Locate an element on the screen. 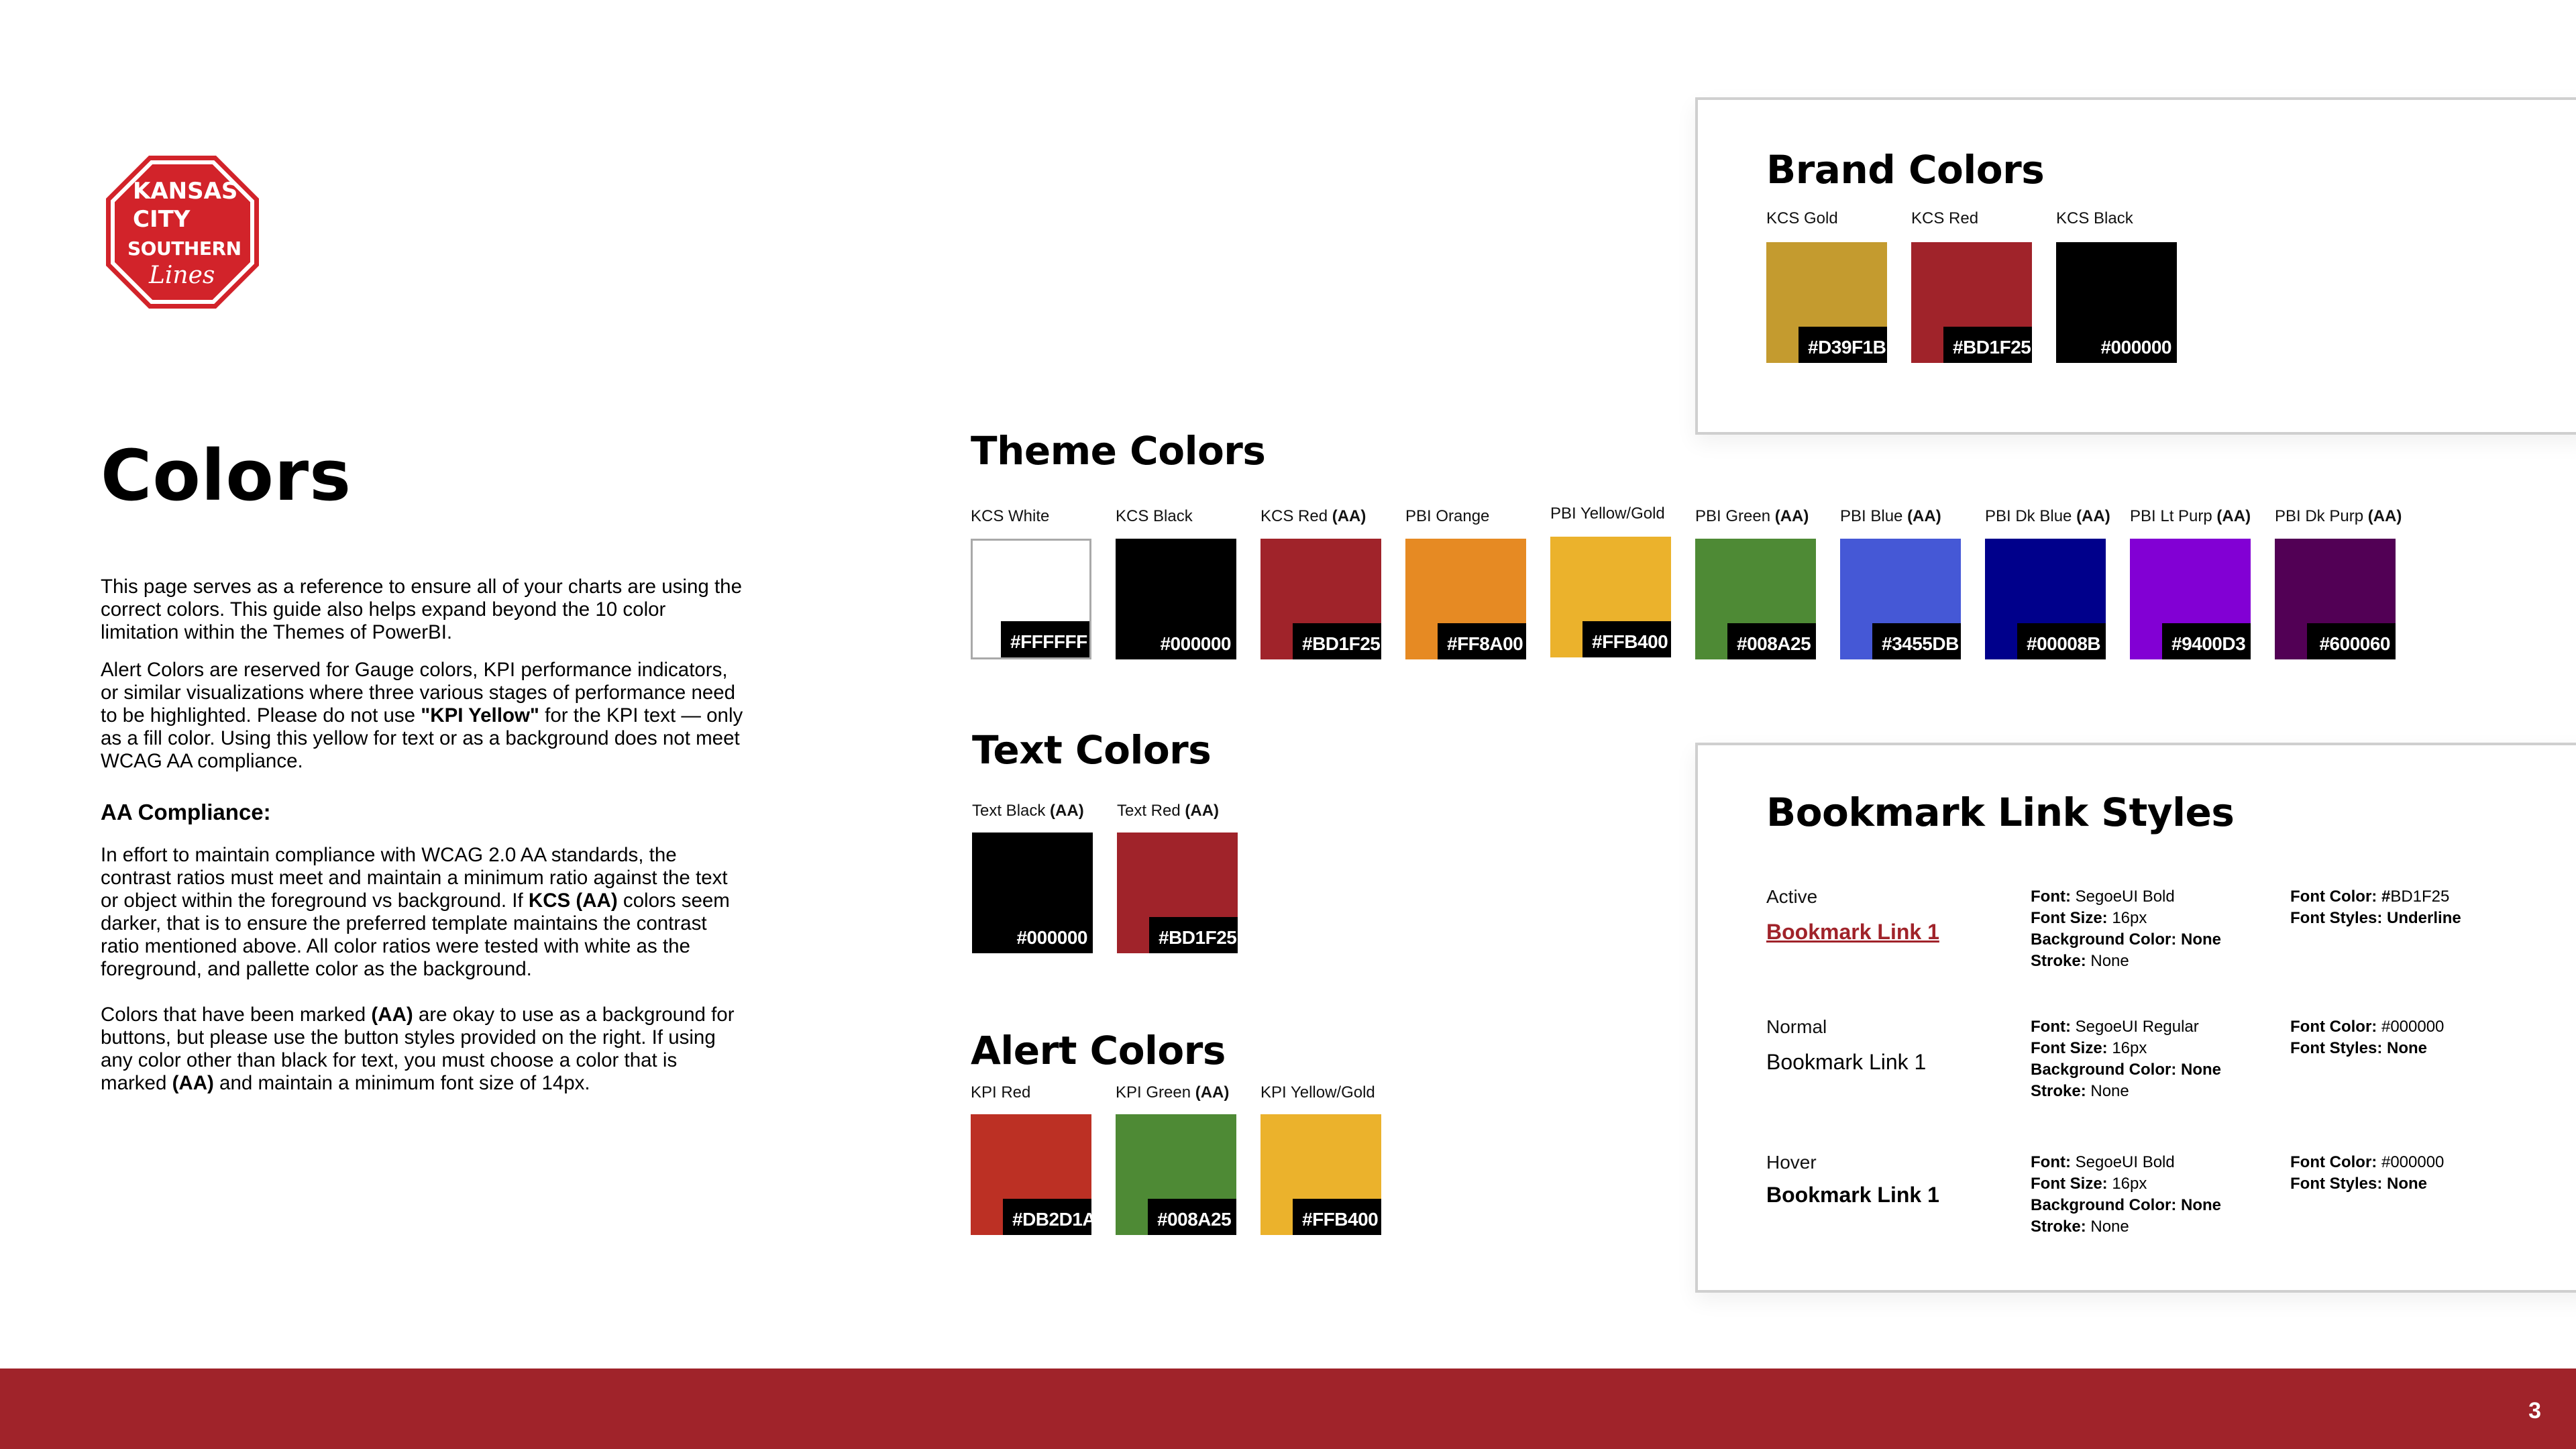 The height and width of the screenshot is (1449, 2576). spec-value: 16px is located at coordinates (2127, 918).